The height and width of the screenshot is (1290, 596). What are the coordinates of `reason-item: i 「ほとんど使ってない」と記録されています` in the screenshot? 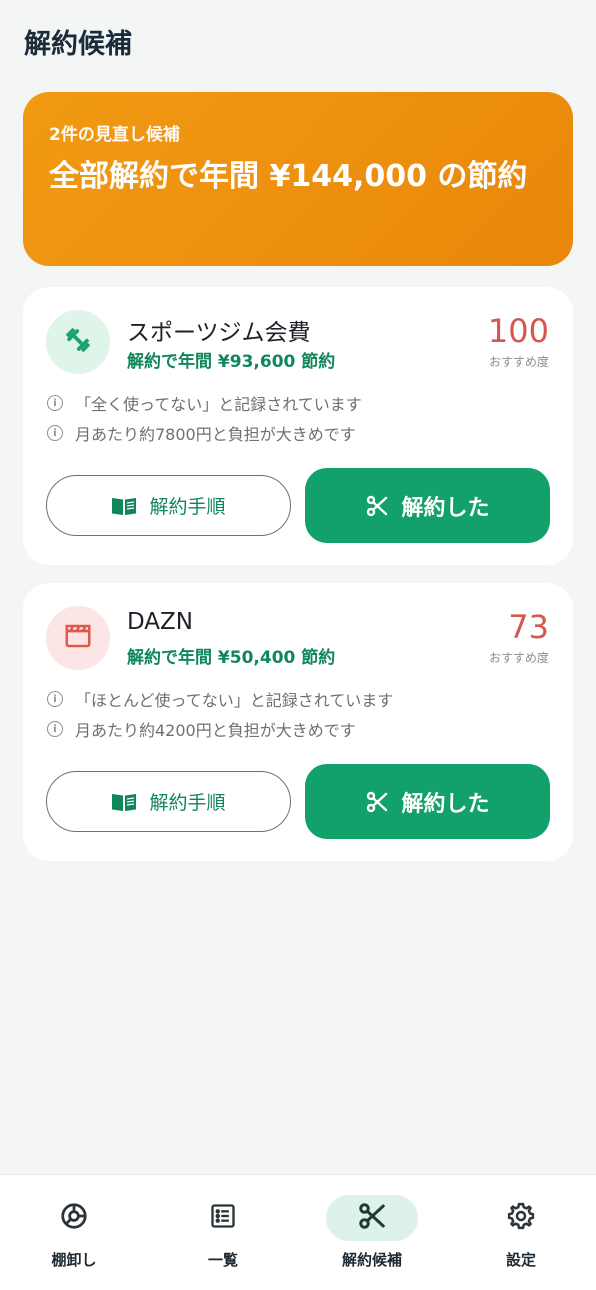 It's located at (220, 699).